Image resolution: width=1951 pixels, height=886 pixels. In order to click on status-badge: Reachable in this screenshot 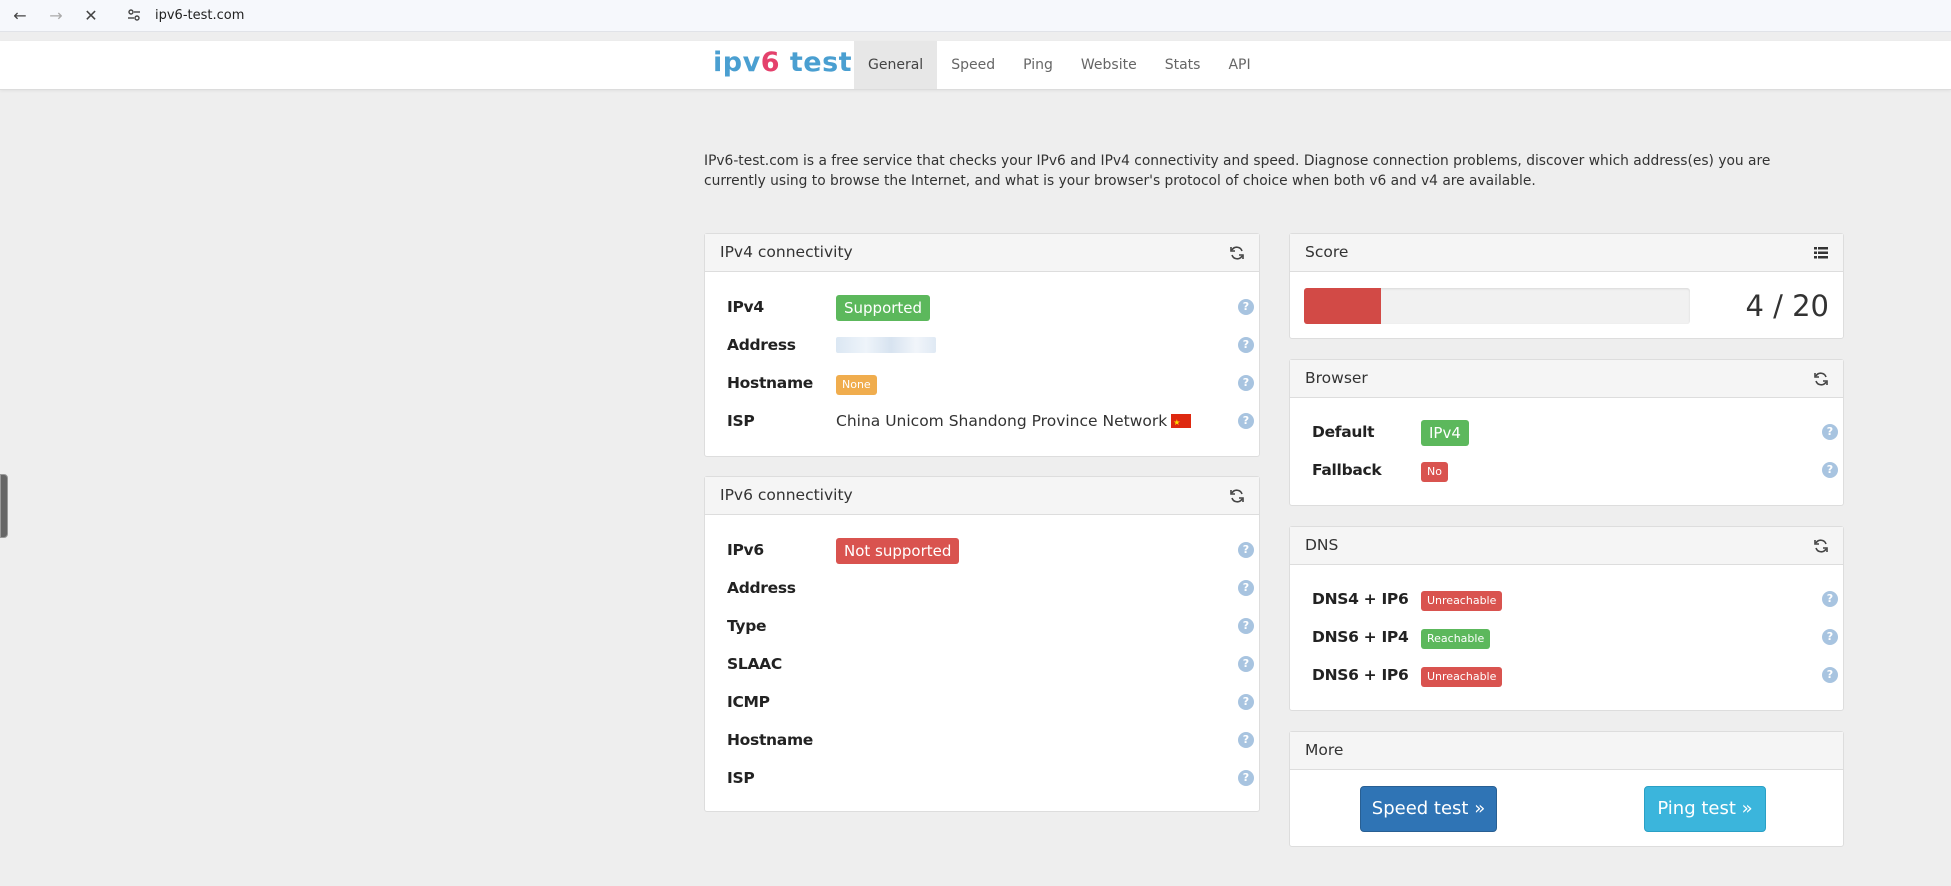, I will do `click(1456, 639)`.